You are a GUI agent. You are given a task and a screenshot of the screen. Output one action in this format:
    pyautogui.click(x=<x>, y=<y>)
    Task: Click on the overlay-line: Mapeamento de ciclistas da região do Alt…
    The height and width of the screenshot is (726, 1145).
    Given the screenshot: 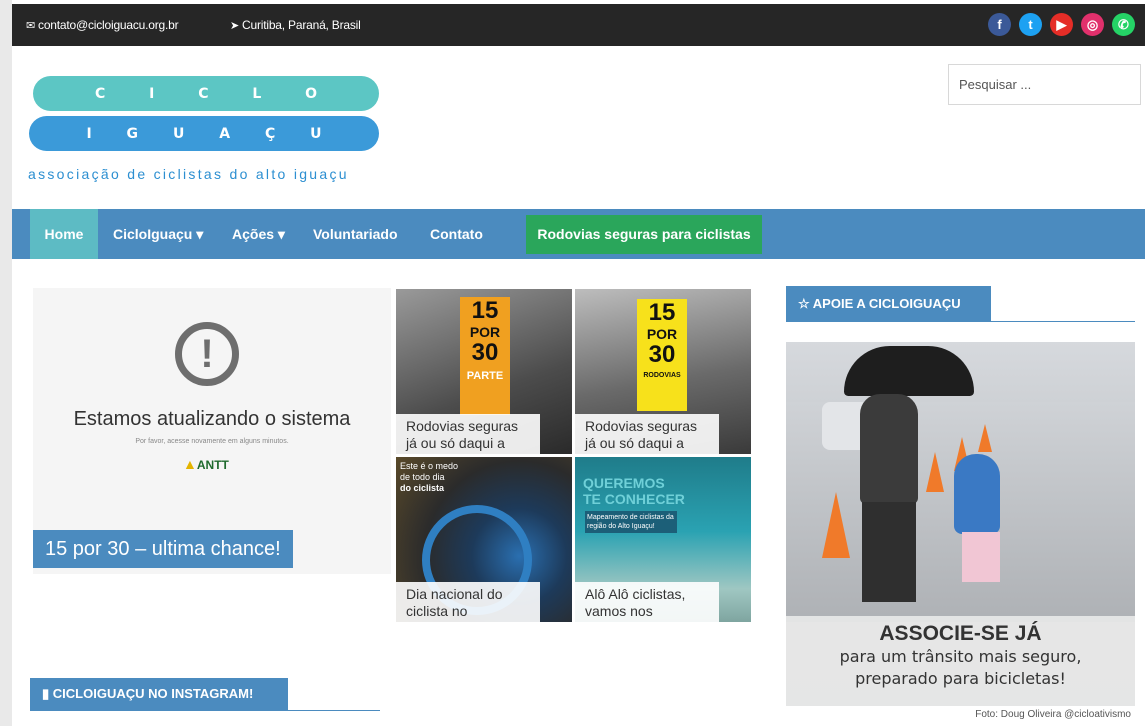 What is the action you would take?
    pyautogui.click(x=631, y=522)
    